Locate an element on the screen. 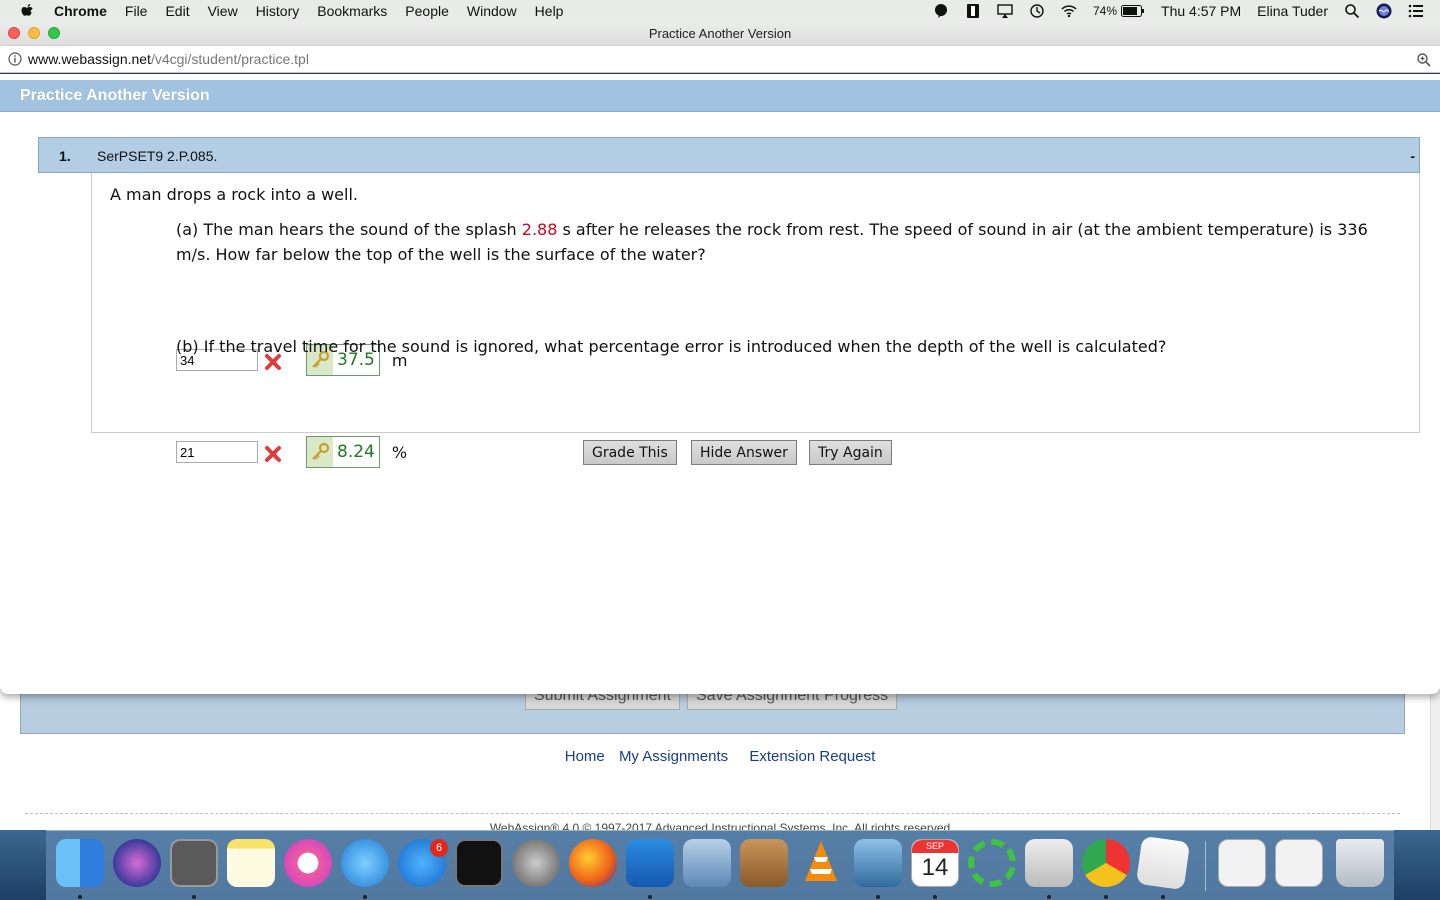 The image size is (1440, 900). vlc-icon is located at coordinates (821, 863).